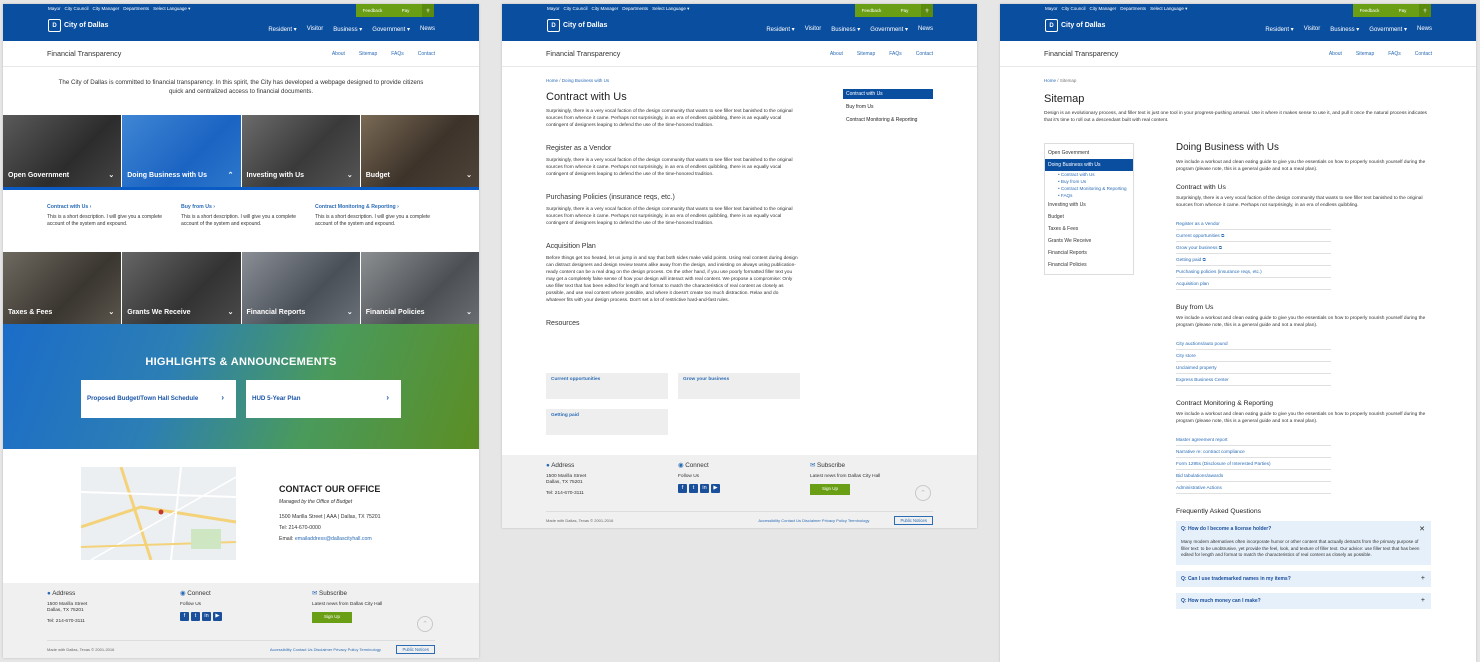  Describe the element at coordinates (1253, 356) in the screenshot. I see `link-city-store: City store` at that location.